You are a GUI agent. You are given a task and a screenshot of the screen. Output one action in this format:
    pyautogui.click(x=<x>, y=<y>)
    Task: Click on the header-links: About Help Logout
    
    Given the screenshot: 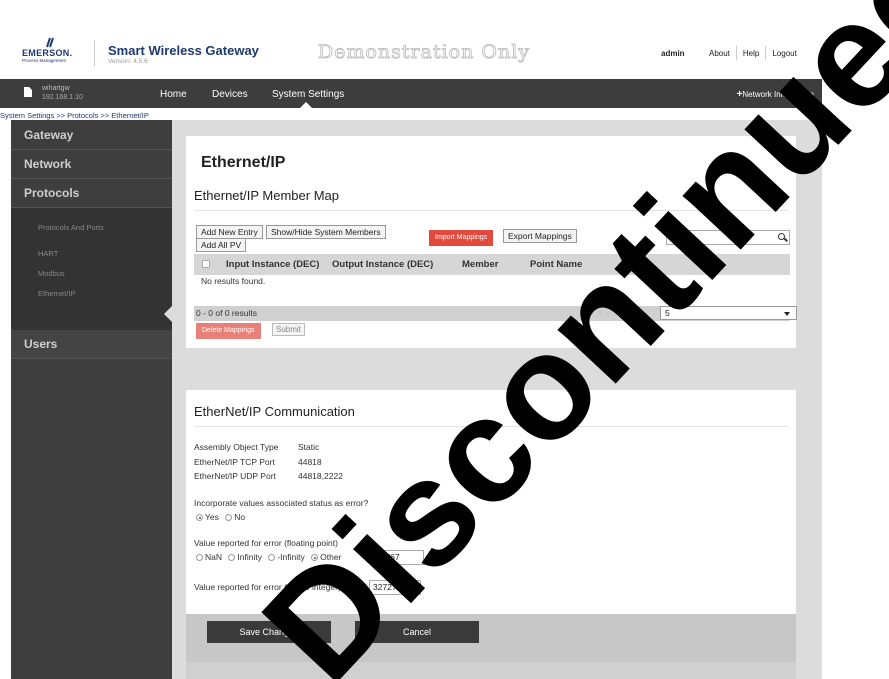 What is the action you would take?
    pyautogui.click(x=753, y=53)
    